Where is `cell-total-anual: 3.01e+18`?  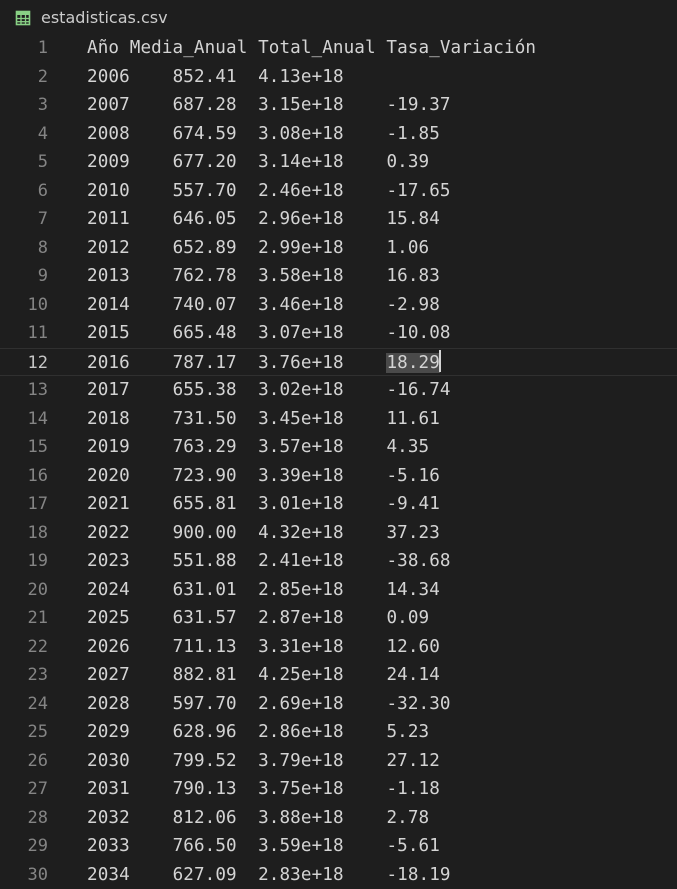
cell-total-anual: 3.01e+18 is located at coordinates (301, 504).